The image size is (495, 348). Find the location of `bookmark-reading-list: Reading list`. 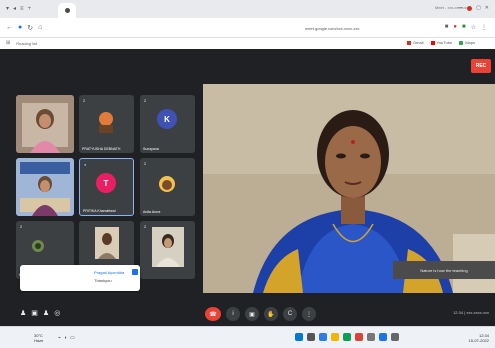

bookmark-reading-list: Reading list is located at coordinates (26, 43).